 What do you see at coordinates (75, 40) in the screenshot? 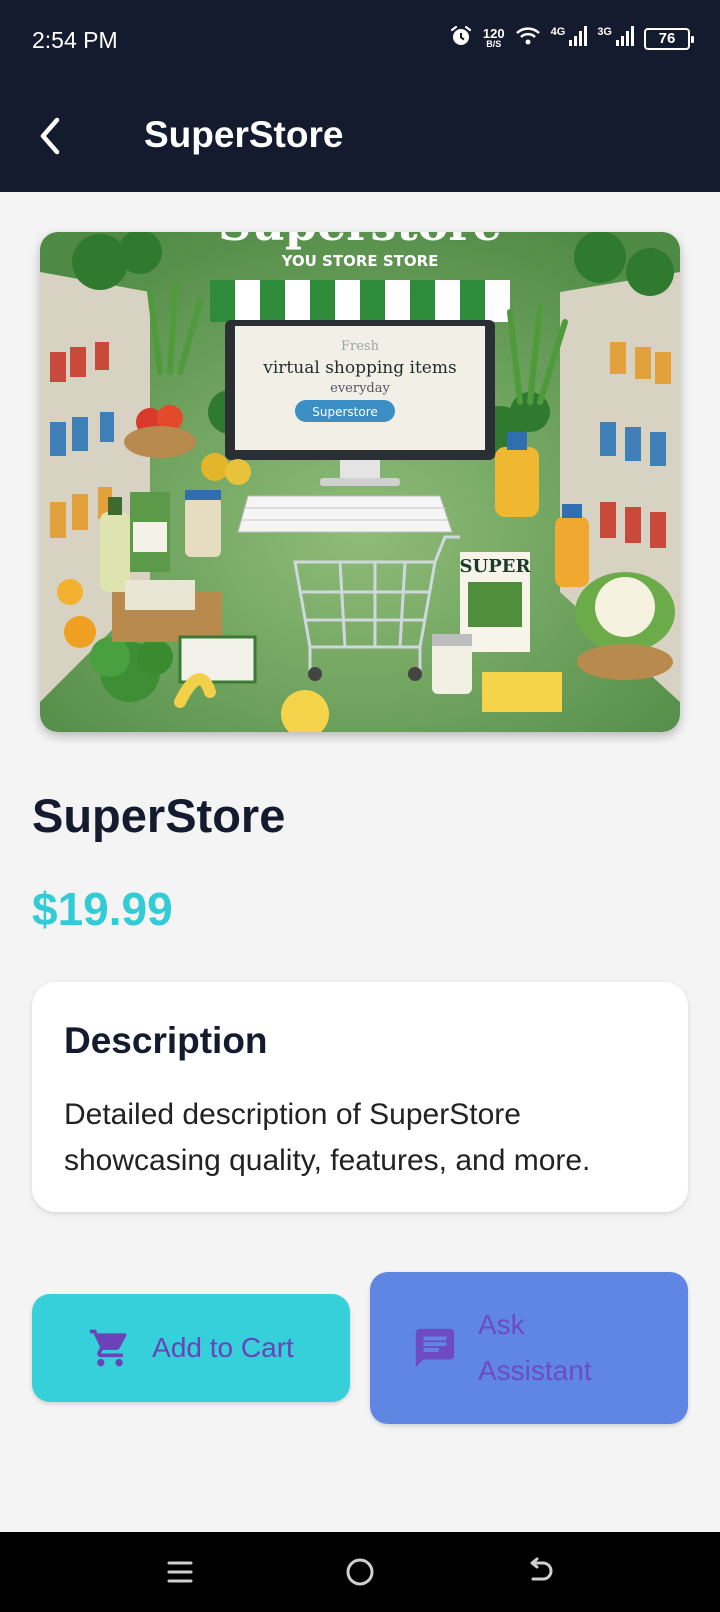
I see `status-time: 2:54 PM` at bounding box center [75, 40].